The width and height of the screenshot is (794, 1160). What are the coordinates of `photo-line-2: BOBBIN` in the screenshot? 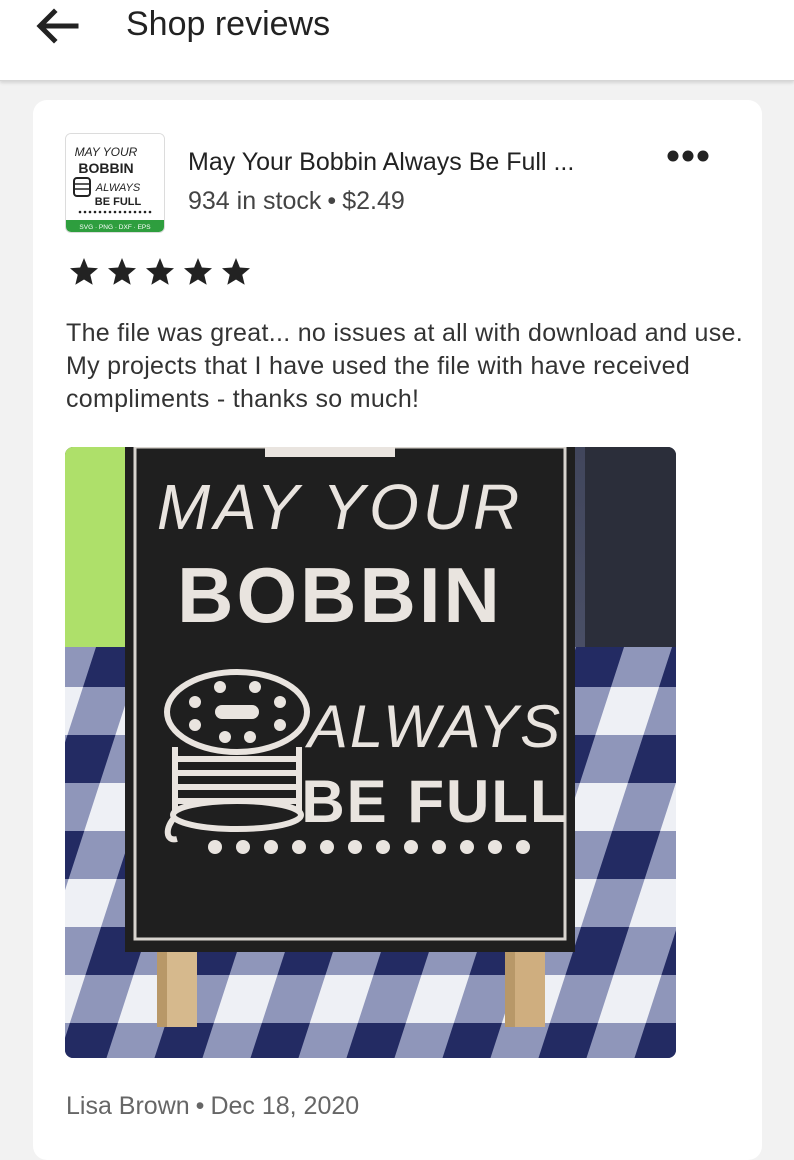 It's located at (340, 595).